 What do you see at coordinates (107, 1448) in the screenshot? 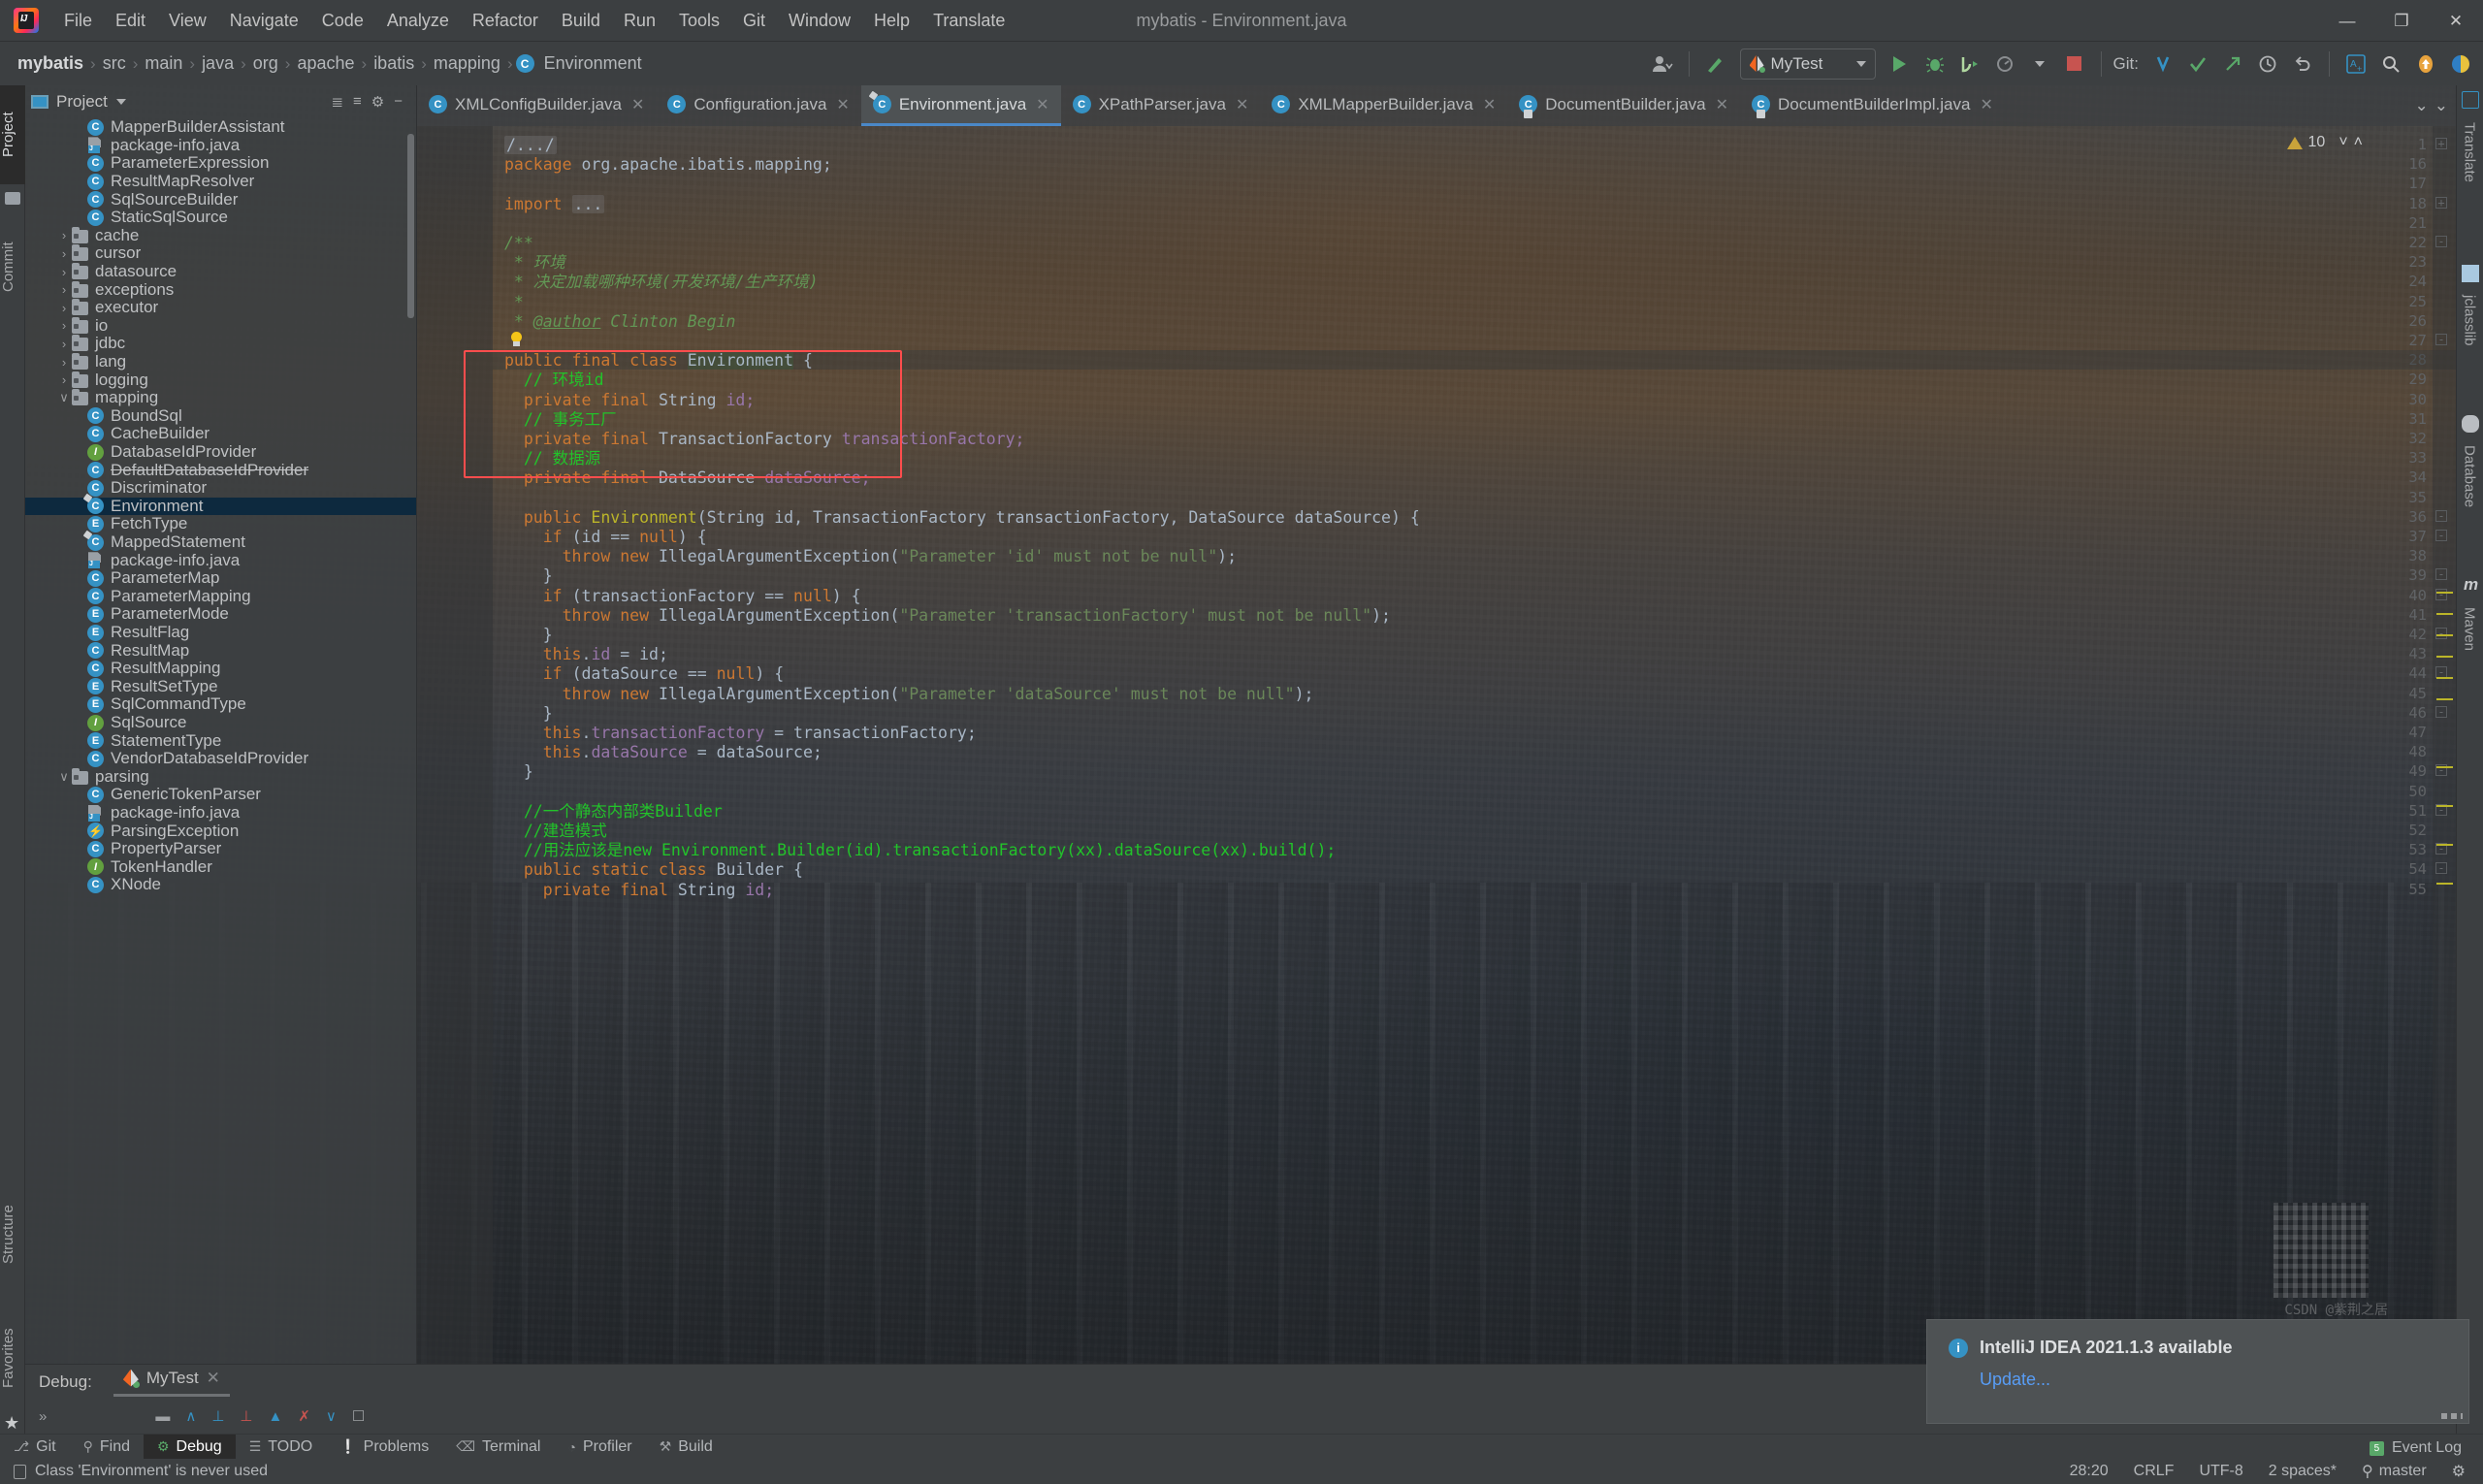
I see `tool-window-button-find: ⚲ Find` at bounding box center [107, 1448].